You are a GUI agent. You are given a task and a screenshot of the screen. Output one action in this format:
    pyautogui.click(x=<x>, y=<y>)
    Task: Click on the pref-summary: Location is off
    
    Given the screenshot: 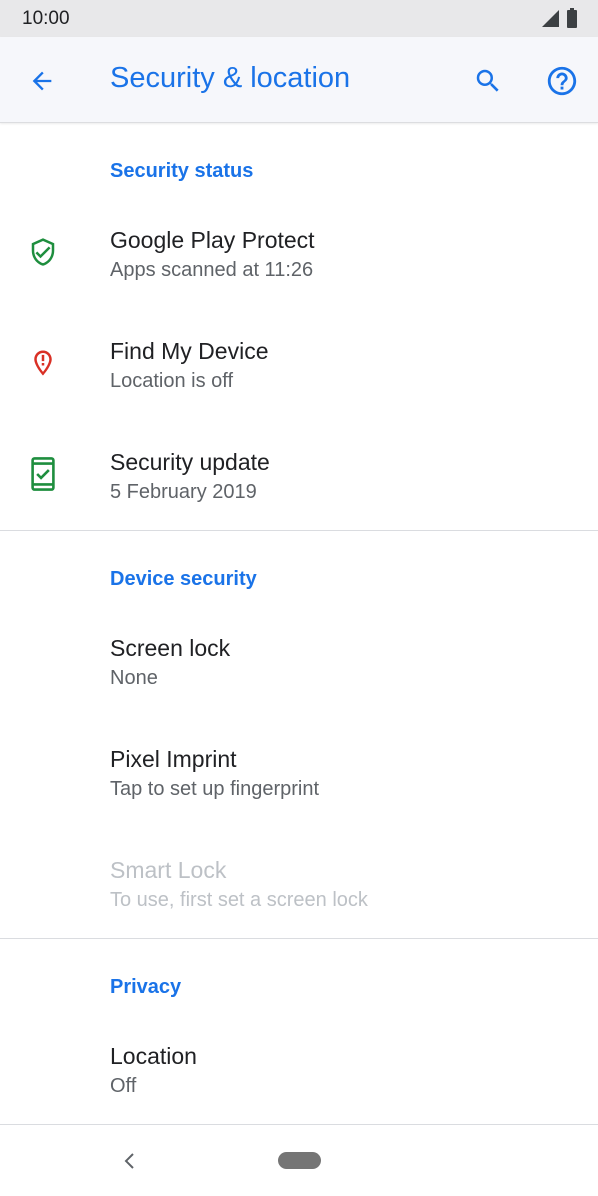 What is the action you would take?
    pyautogui.click(x=172, y=381)
    